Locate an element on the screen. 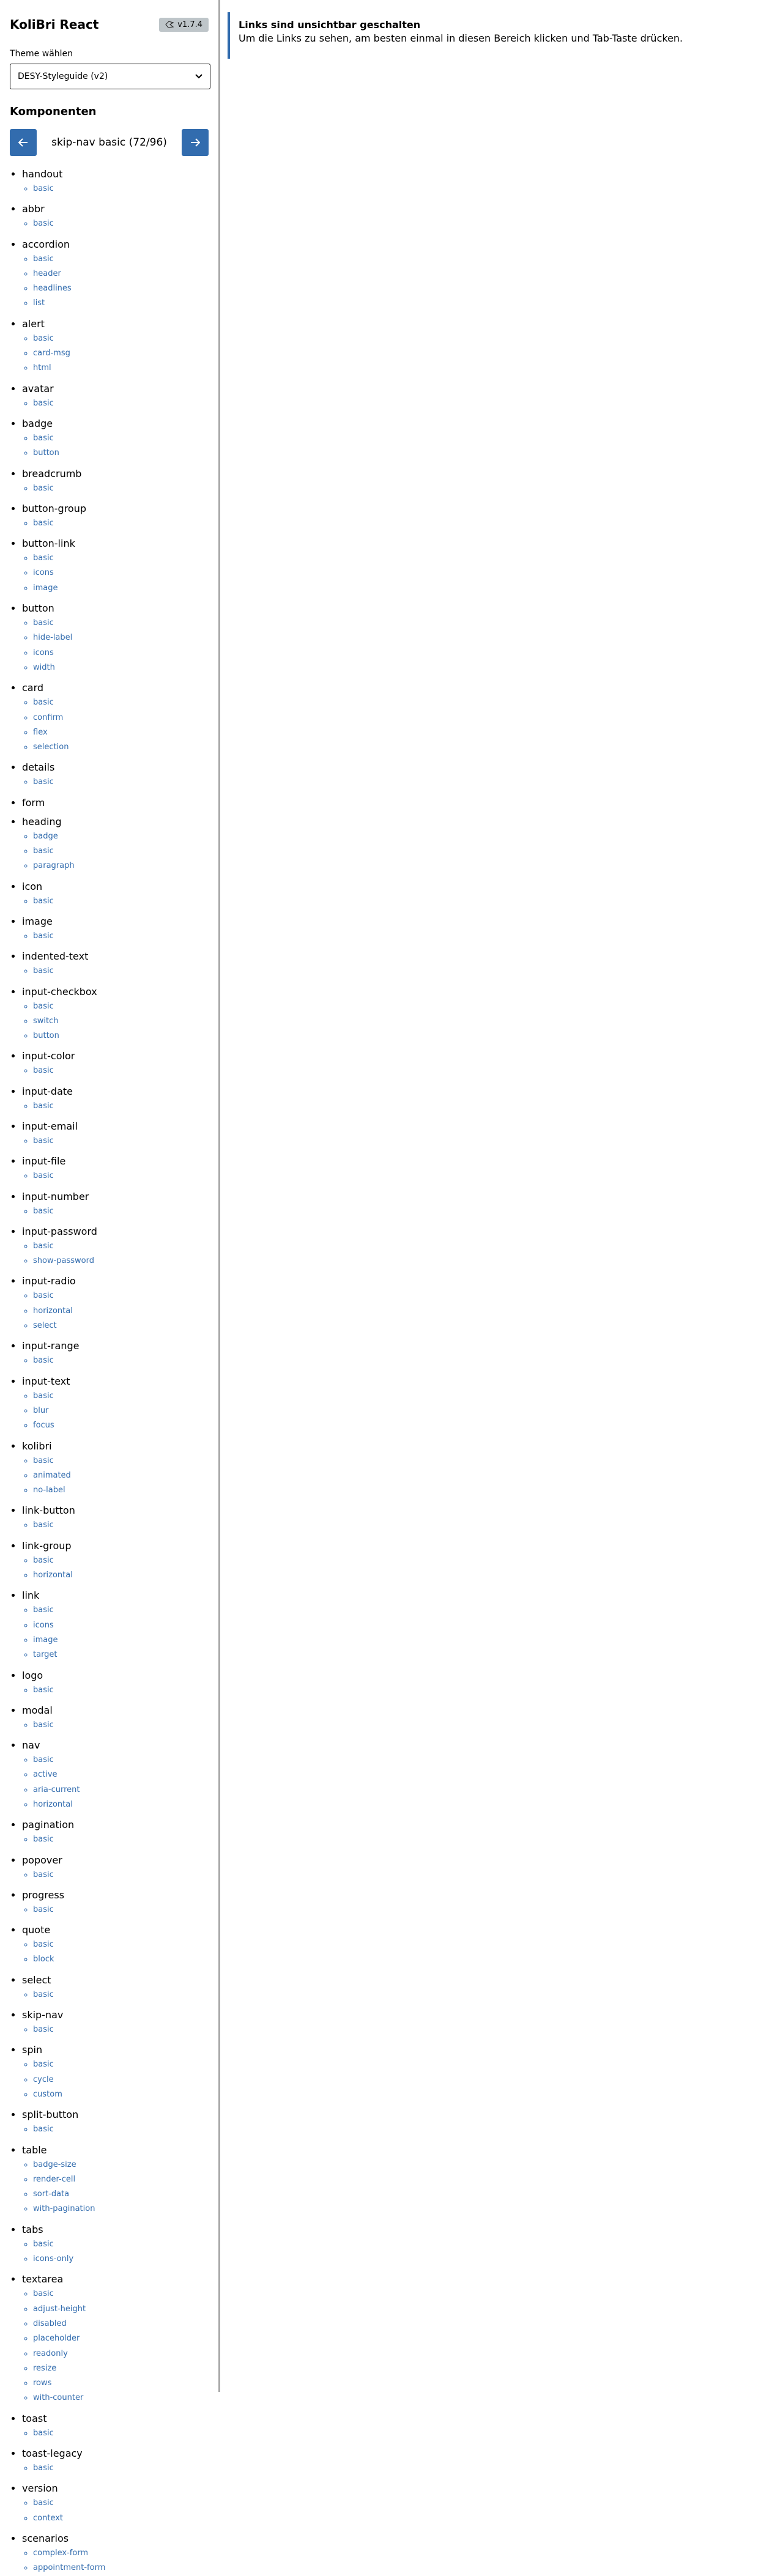 This screenshot has width=783, height=2576. component-variant-link: context is located at coordinates (121, 2518).